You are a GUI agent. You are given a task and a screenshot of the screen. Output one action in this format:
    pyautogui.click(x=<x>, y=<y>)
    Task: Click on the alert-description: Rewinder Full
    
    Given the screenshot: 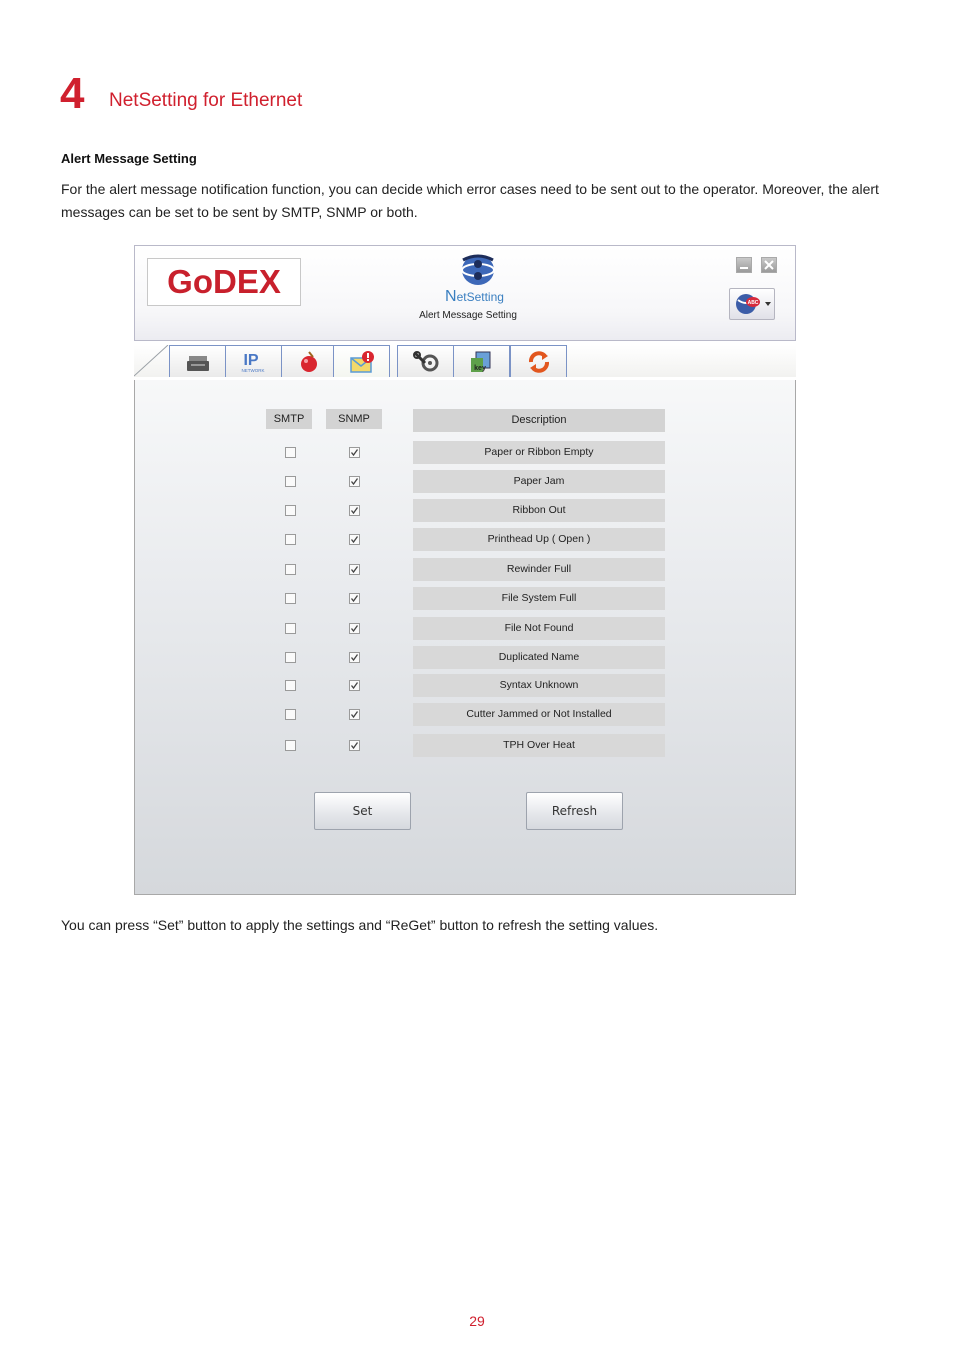 What is the action you would take?
    pyautogui.click(x=539, y=569)
    